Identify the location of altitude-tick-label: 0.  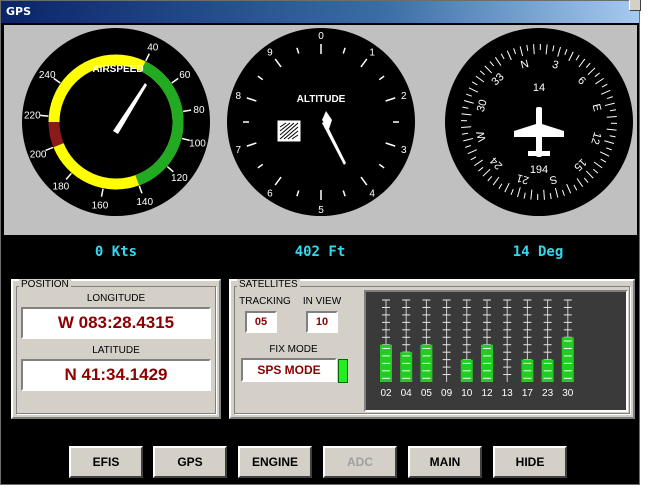
(321, 36).